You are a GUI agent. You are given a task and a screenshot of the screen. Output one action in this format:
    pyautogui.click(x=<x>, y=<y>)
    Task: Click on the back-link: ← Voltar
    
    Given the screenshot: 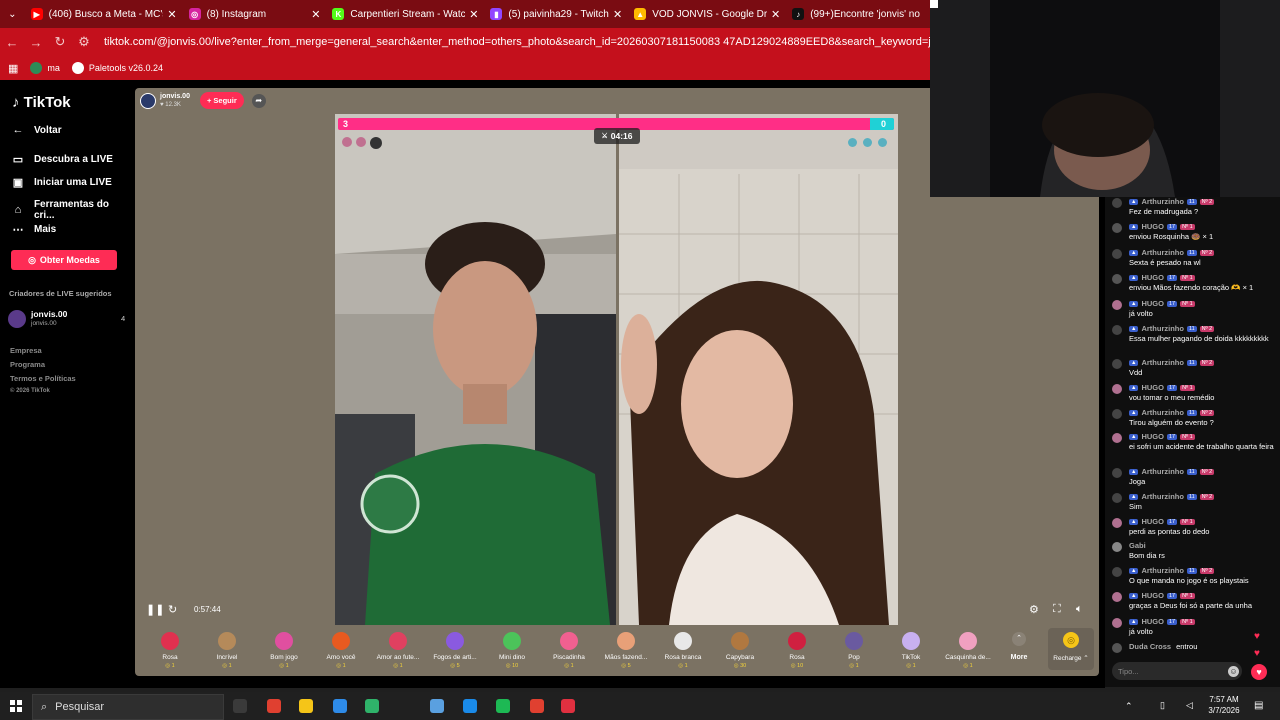 What is the action you would take?
    pyautogui.click(x=37, y=130)
    